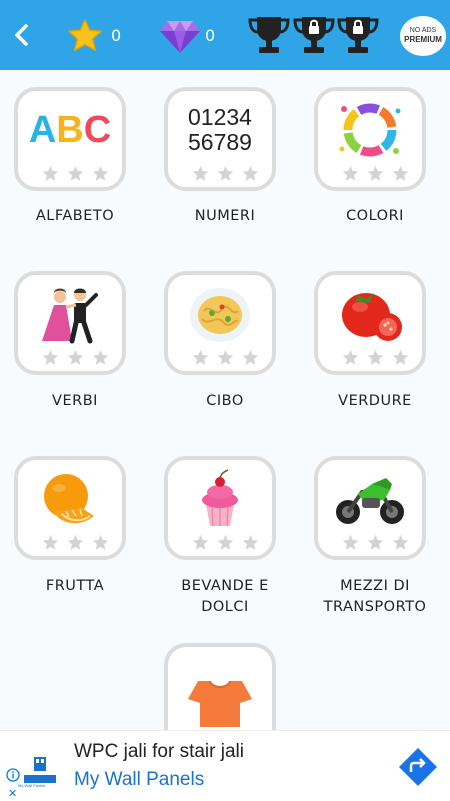 This screenshot has width=450, height=801. I want to click on premium-badge: NO ADS PREMIUM, so click(423, 36).